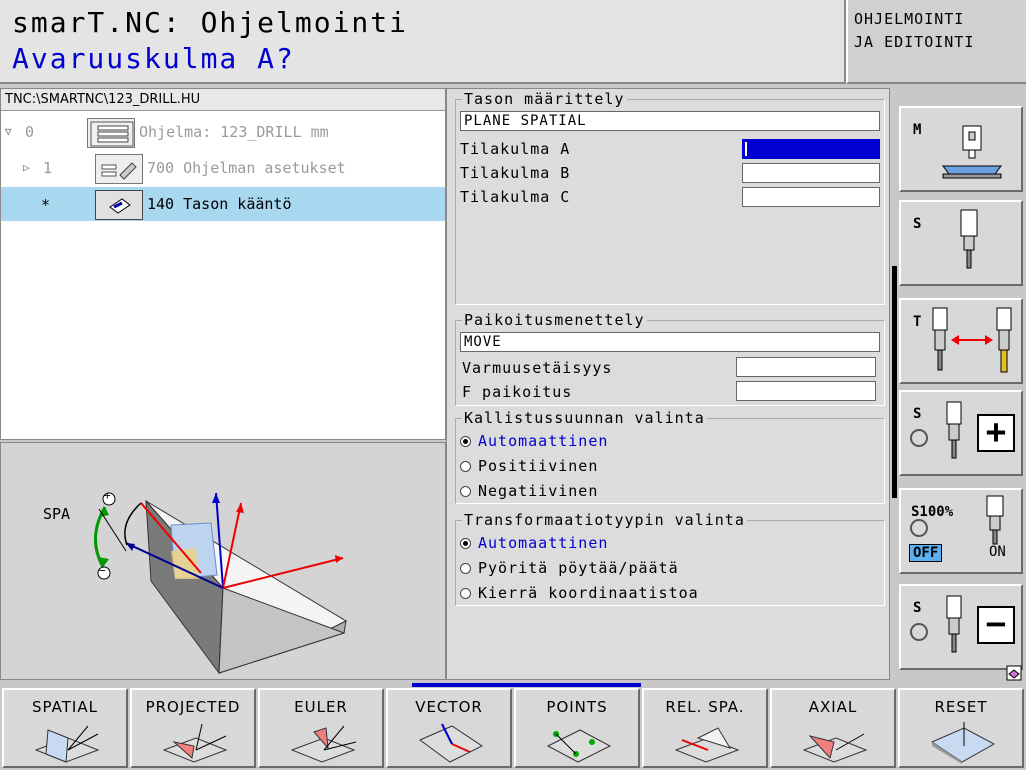 This screenshot has height=770, width=1026. Describe the element at coordinates (554, 320) in the screenshot. I see `group-title: Paikoitusmenettely` at that location.